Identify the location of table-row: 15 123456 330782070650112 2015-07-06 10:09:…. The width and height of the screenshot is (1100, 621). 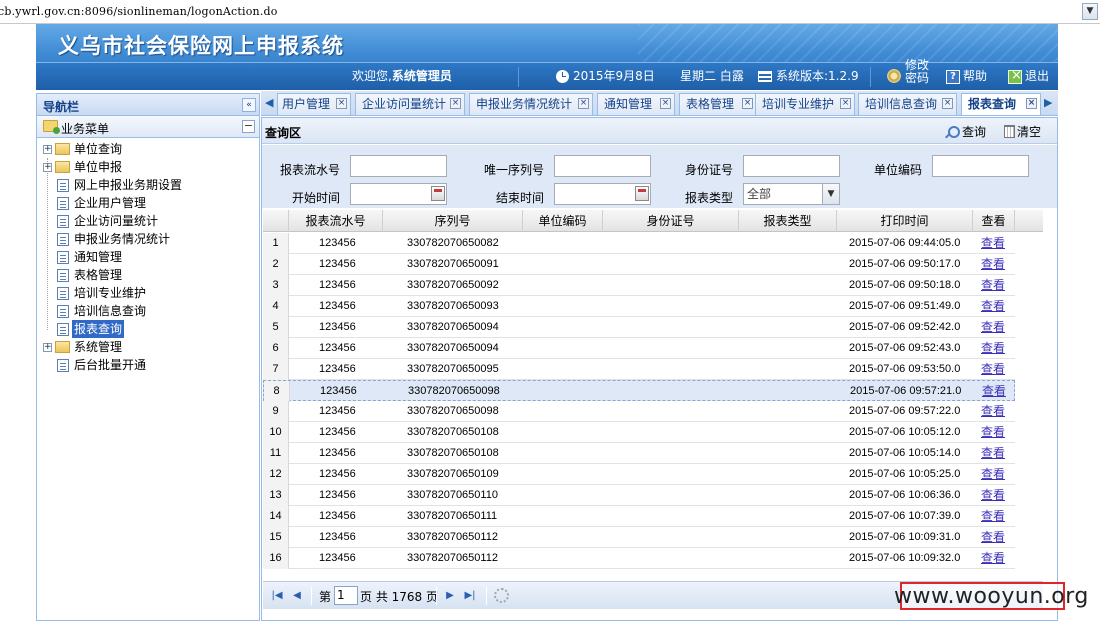
(639, 537).